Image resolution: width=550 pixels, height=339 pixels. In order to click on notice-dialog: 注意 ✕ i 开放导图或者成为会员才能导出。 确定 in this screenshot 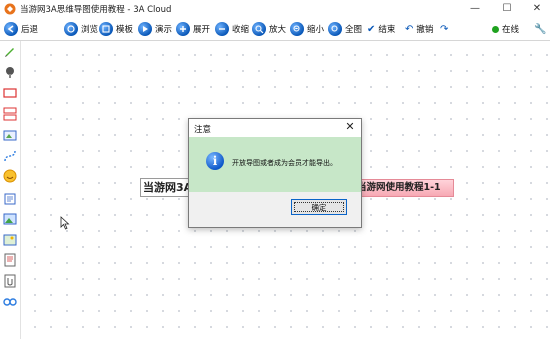, I will do `click(275, 173)`.